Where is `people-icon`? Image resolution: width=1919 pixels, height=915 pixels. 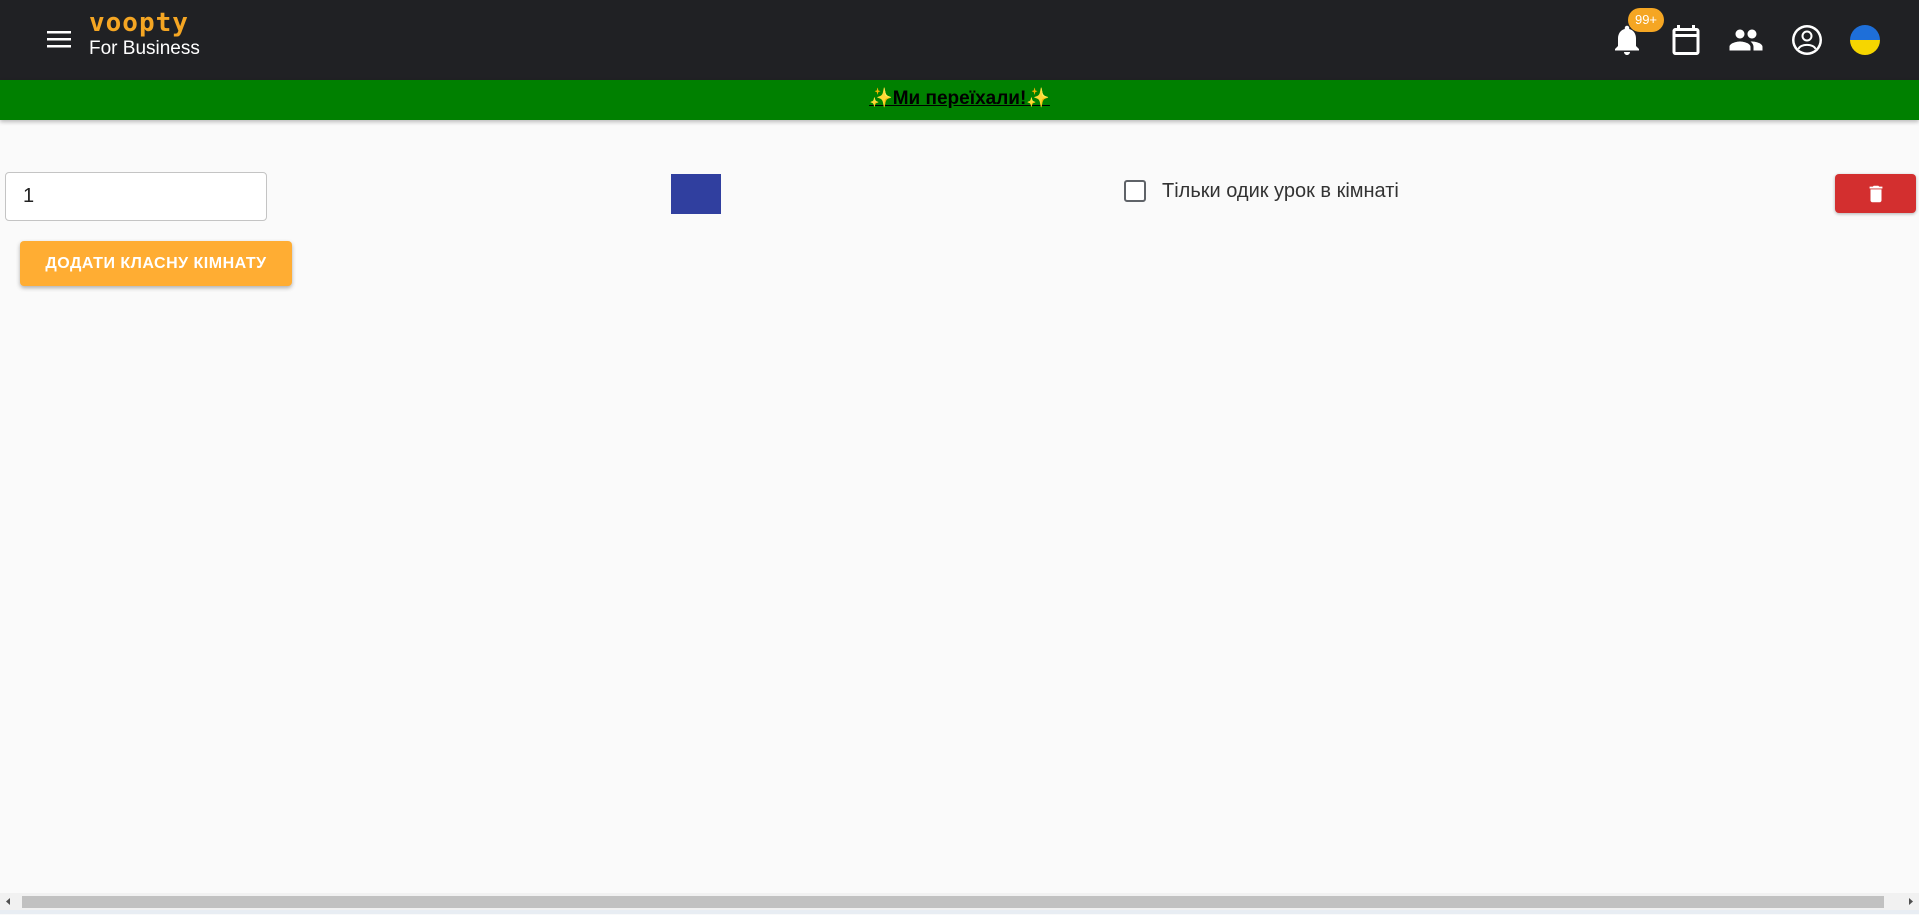 people-icon is located at coordinates (1746, 40).